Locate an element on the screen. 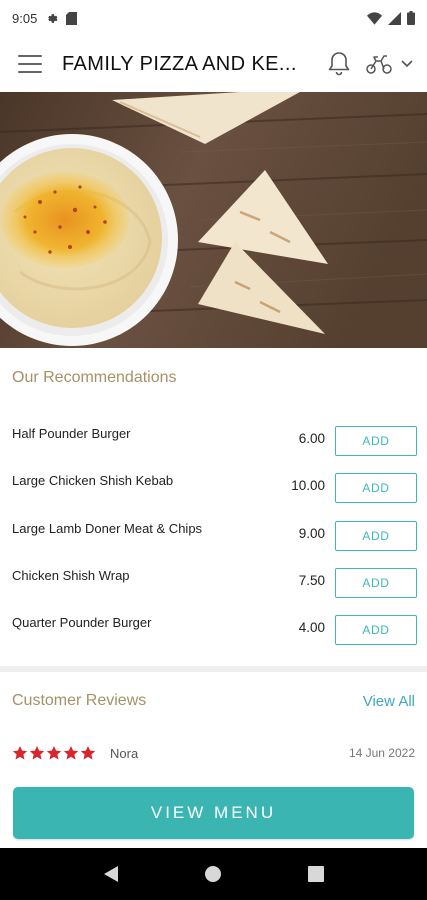 The width and height of the screenshot is (427, 900). star-rating is located at coordinates (54, 753).